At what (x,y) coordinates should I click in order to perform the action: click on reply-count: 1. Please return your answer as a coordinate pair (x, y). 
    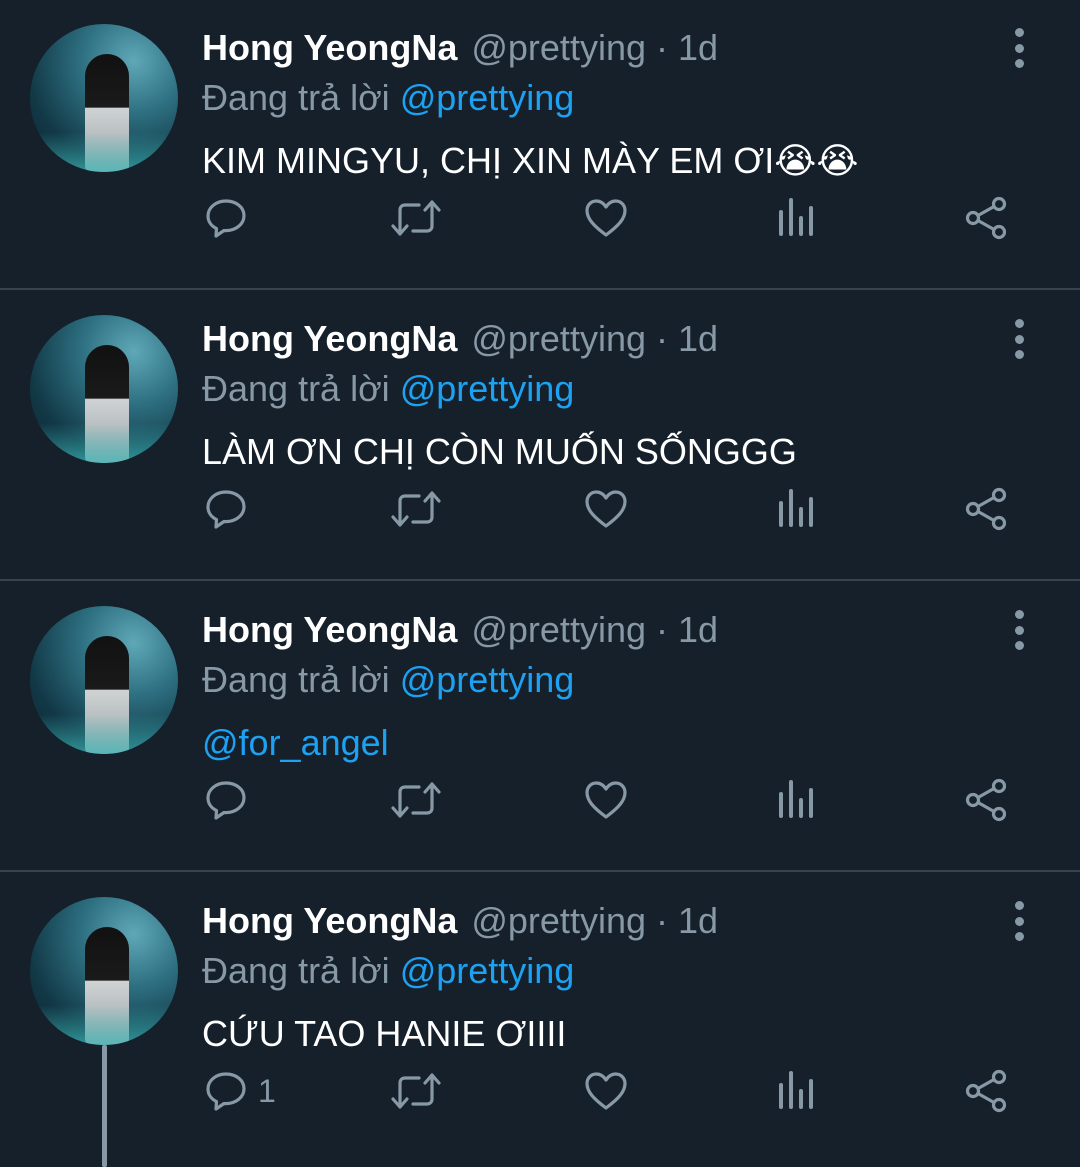
    Looking at the image, I should click on (267, 1090).